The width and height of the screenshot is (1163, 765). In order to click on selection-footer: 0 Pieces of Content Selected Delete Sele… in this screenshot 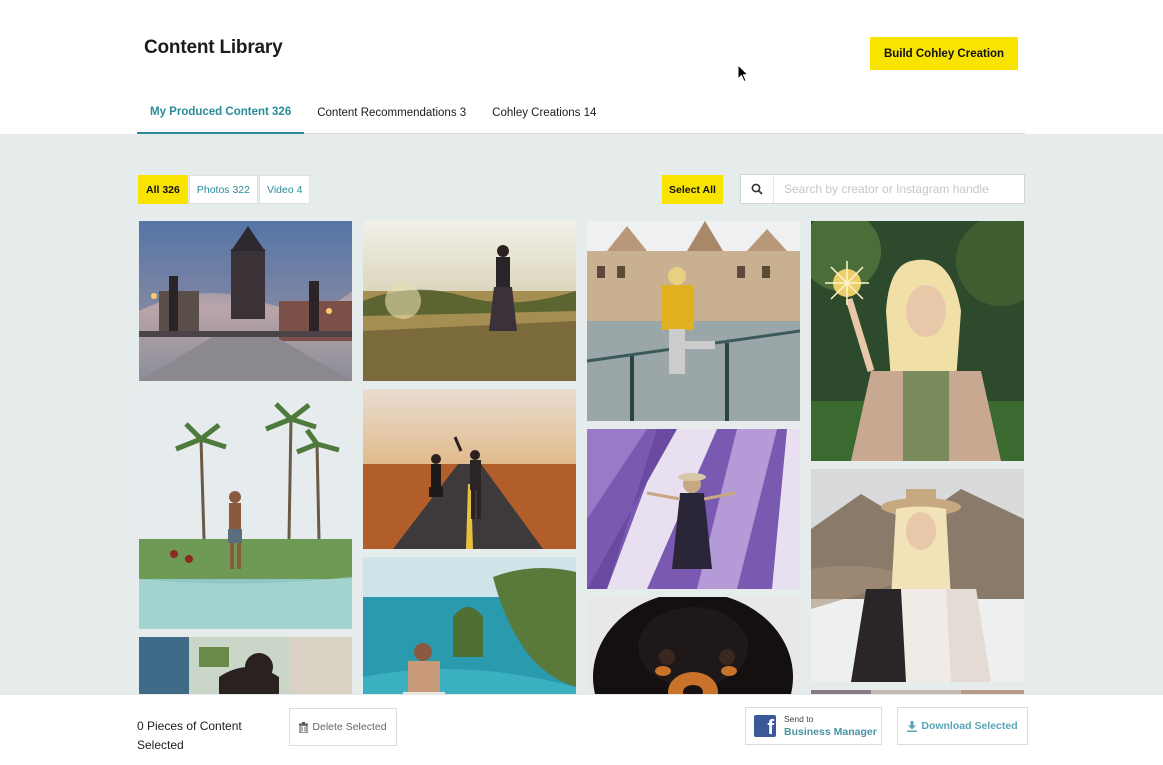, I will do `click(581, 729)`.